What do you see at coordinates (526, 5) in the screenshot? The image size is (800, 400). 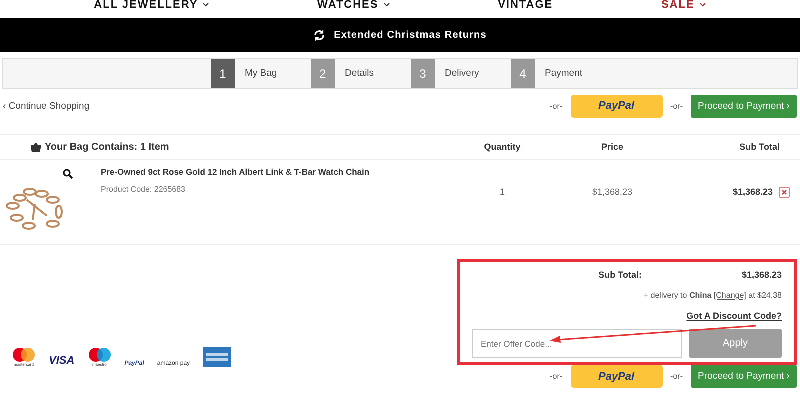 I see `nav-link: VINTAGE` at bounding box center [526, 5].